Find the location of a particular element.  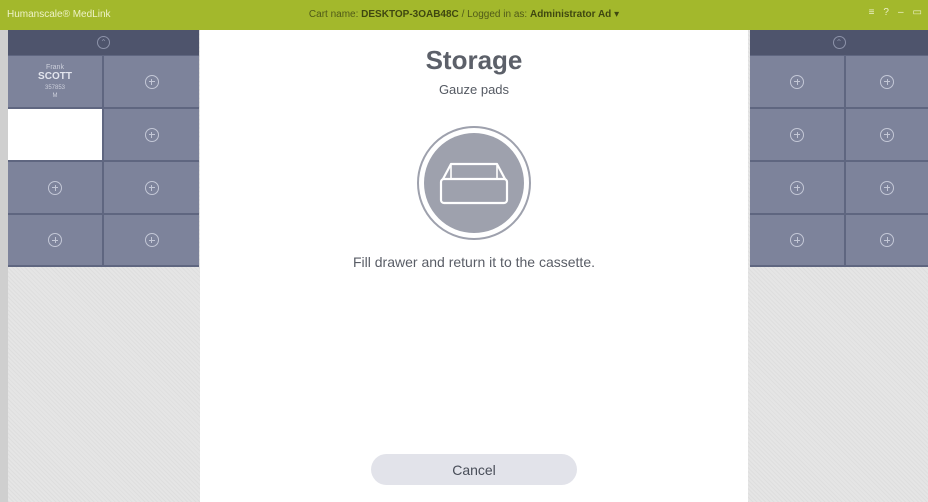

caret-down-icon: ▾ is located at coordinates (616, 14).